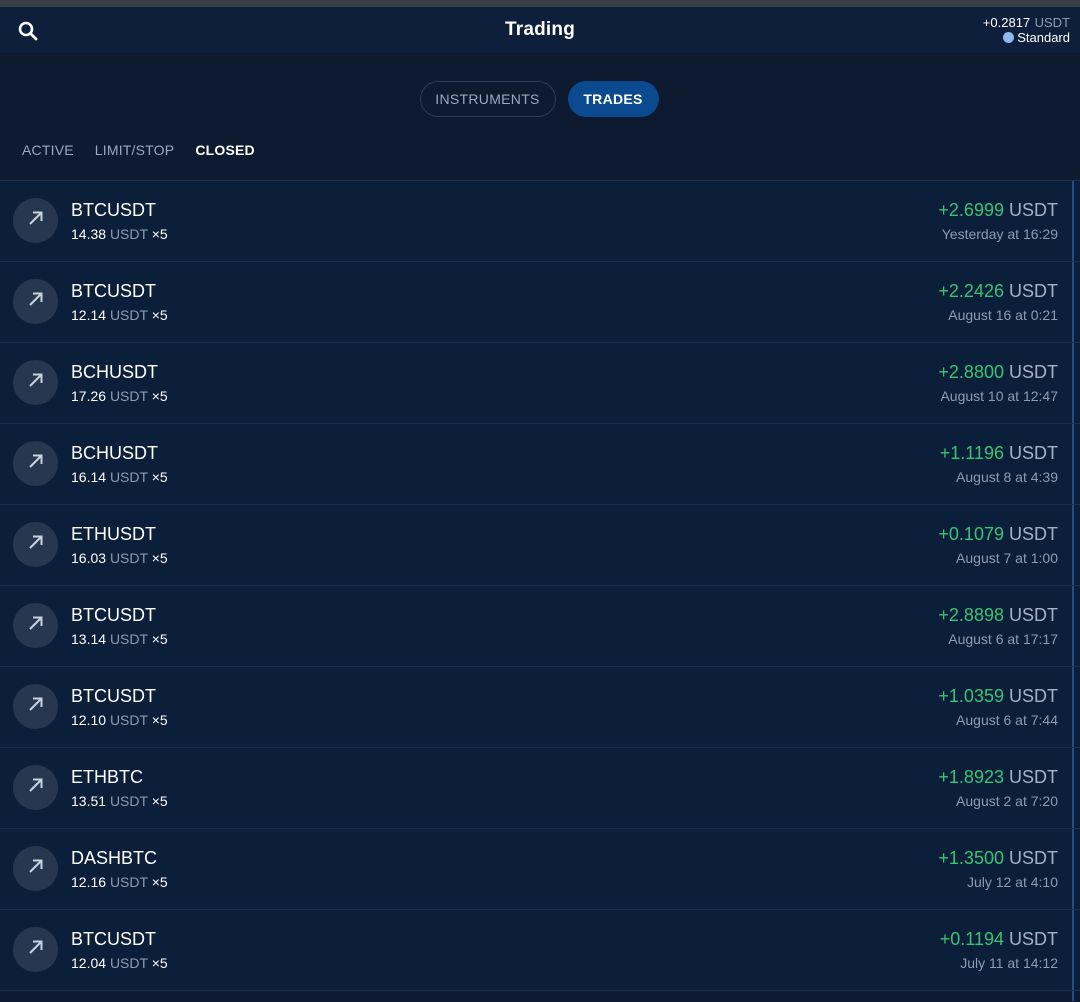  I want to click on trade-close-time: Yesterday at 16:29, so click(999, 234).